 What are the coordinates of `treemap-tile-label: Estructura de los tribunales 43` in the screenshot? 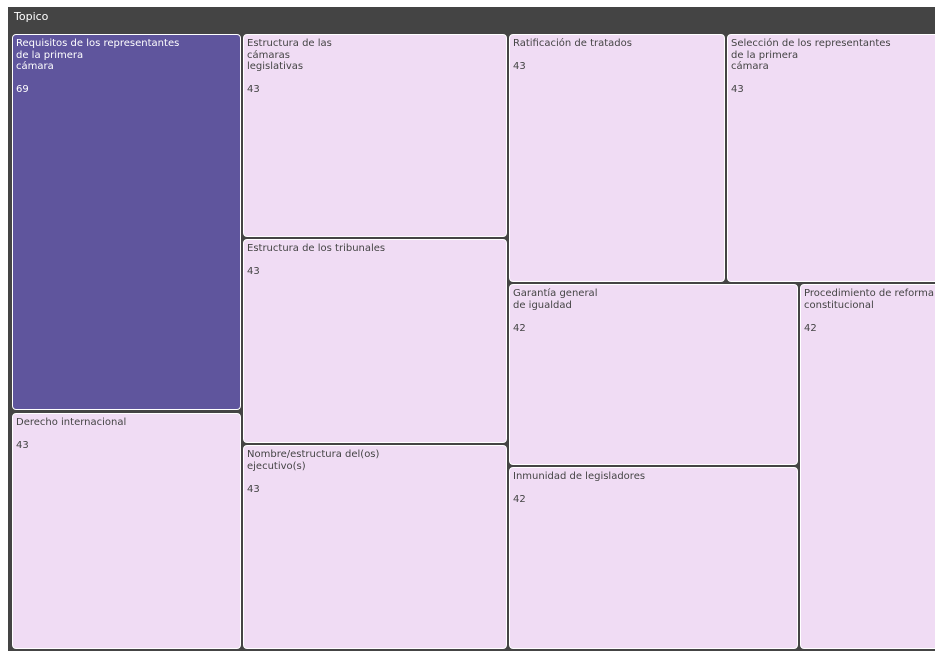 It's located at (375, 260).